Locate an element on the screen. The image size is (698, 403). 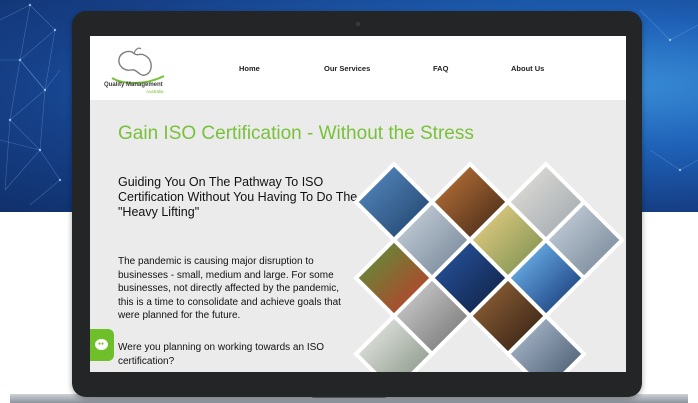
chat-dots-icon: ●● is located at coordinates (101, 344).